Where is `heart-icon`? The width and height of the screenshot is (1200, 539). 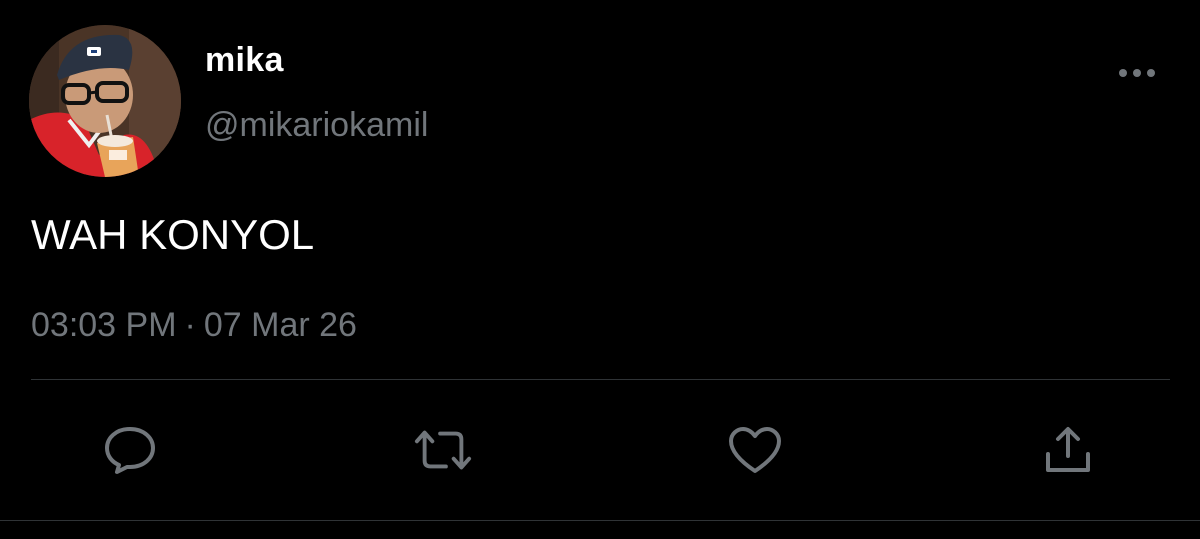
heart-icon is located at coordinates (755, 450).